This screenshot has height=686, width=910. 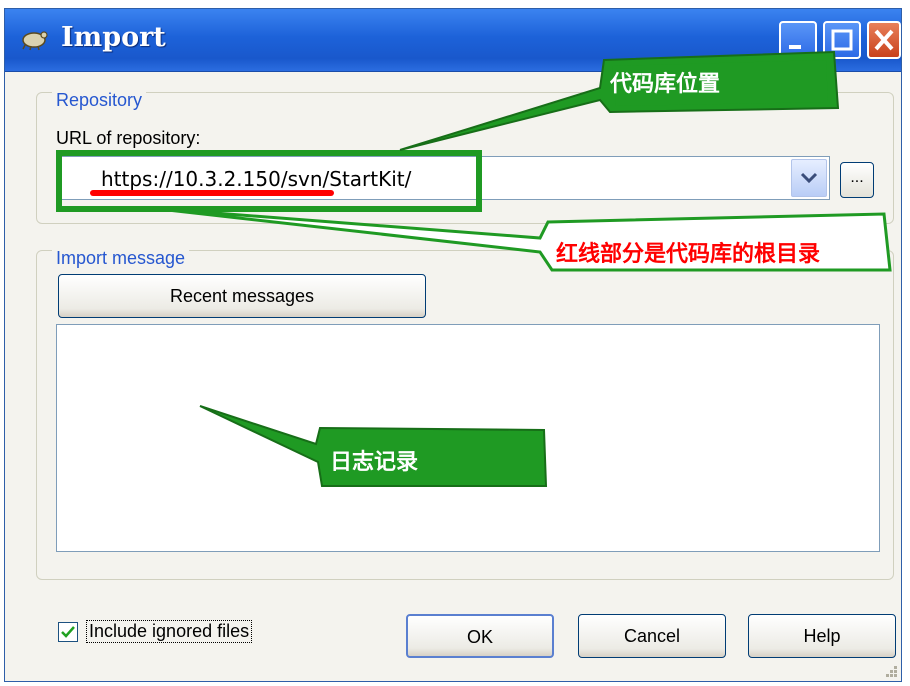 What do you see at coordinates (688, 254) in the screenshot?
I see `callout-repo-root-text: 红线部分是代码库的根目录` at bounding box center [688, 254].